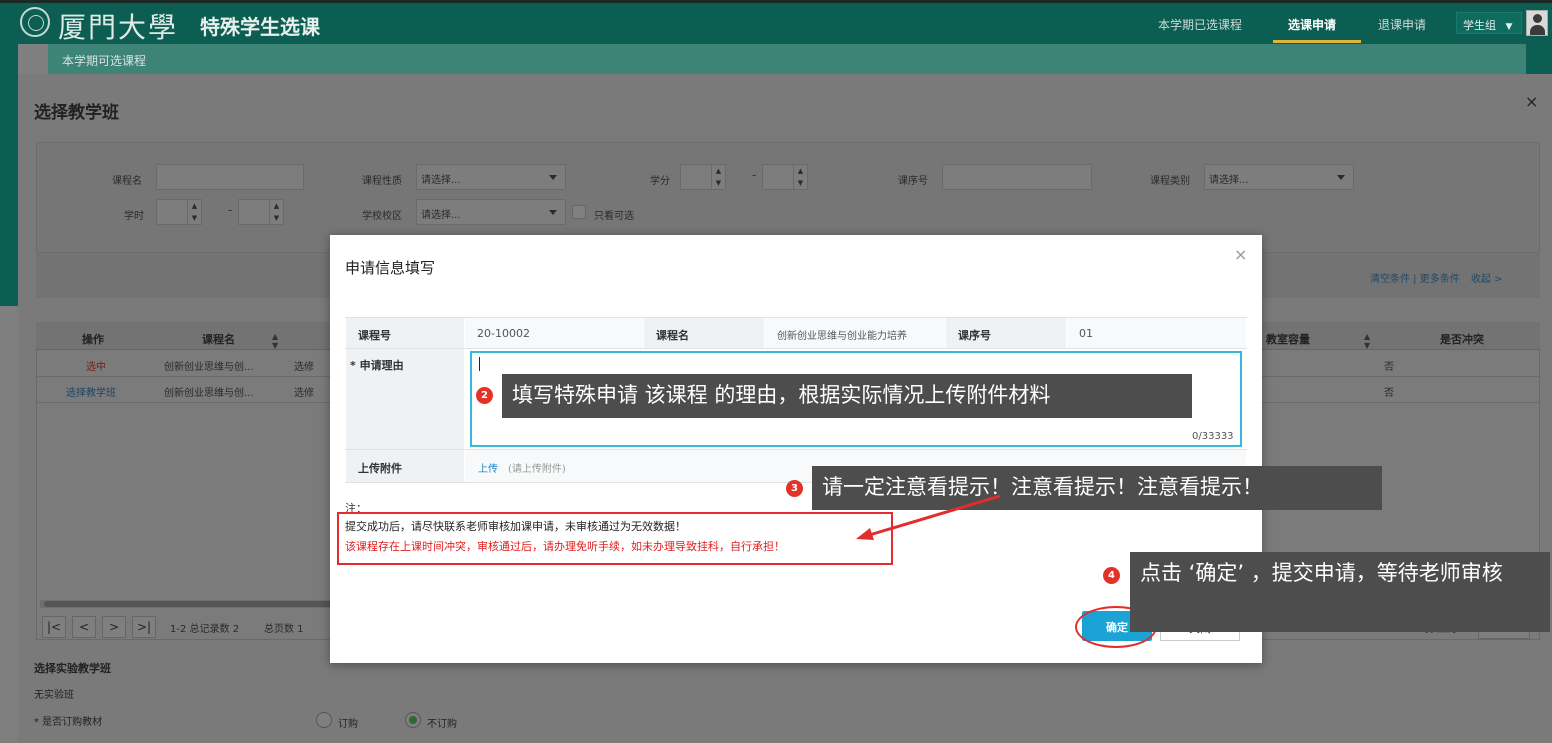 The width and height of the screenshot is (1552, 743). I want to click on filter-hours-min: ▲ ▼, so click(179, 212).